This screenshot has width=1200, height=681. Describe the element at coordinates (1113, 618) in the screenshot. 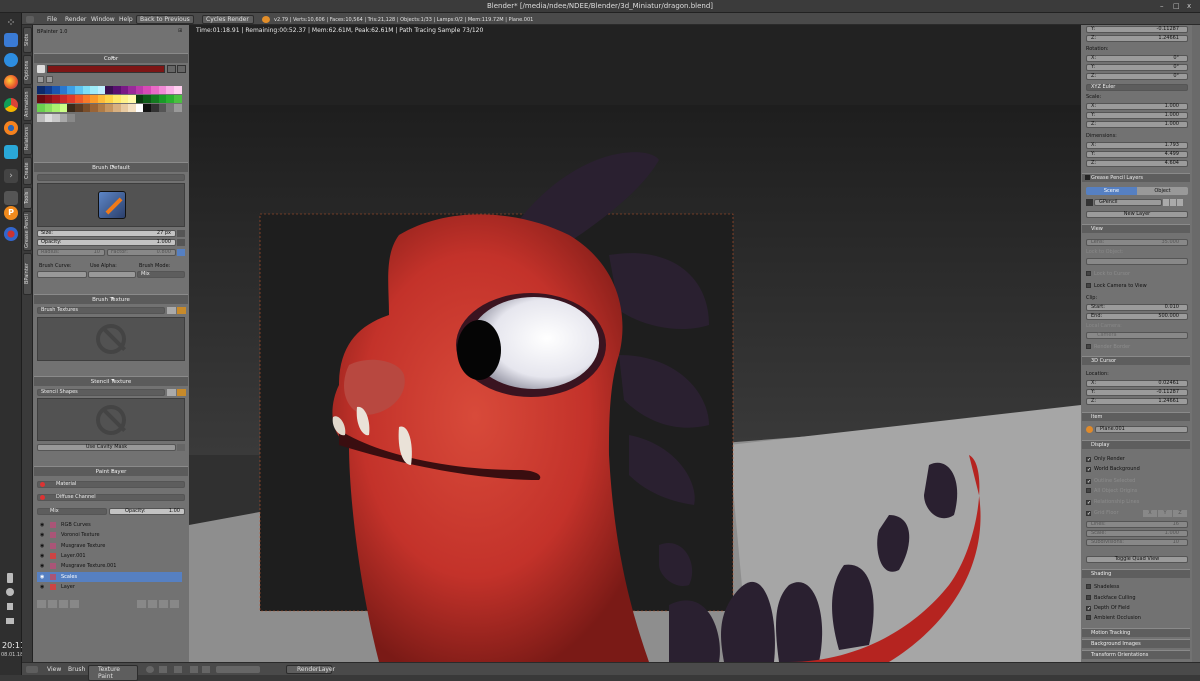

I see `ambient-occlusion-checkbox: Ambient Occlusion` at that location.